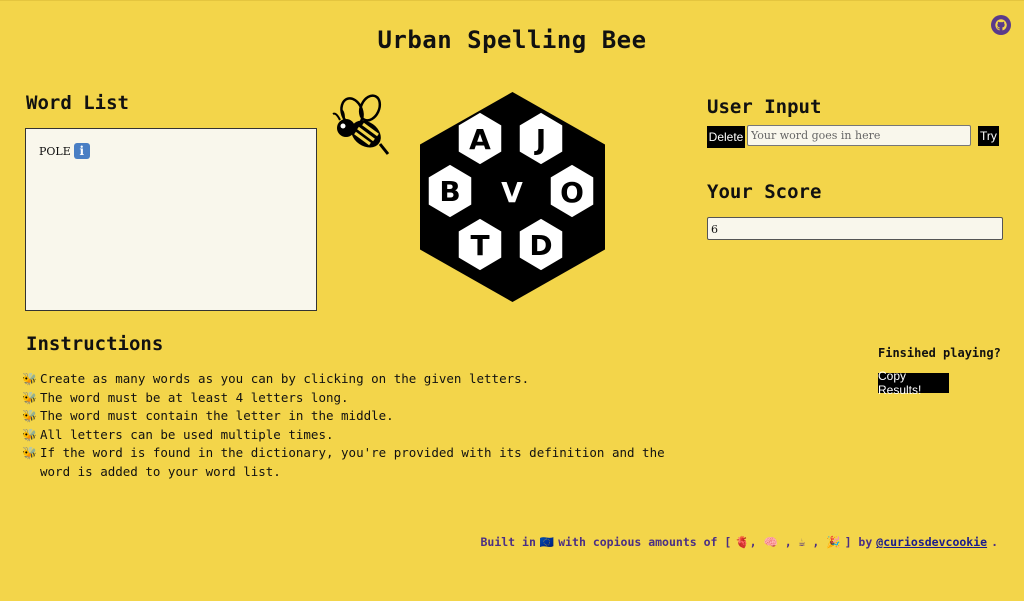  I want to click on honeycomb: A J B V O T D, so click(512, 197).